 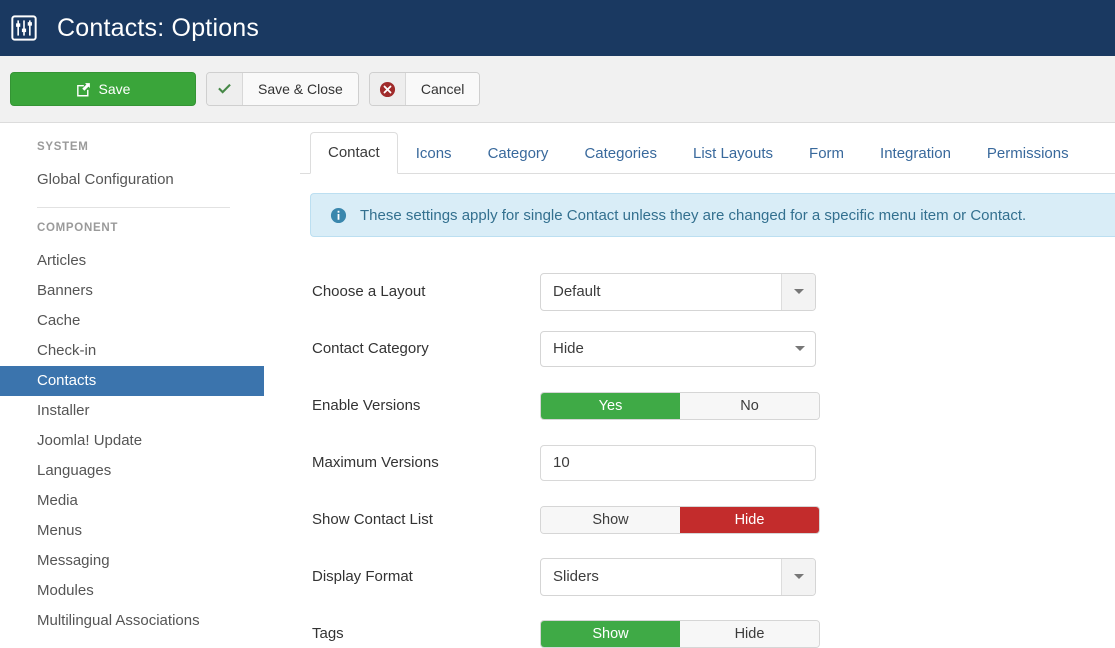 What do you see at coordinates (158, 27) in the screenshot?
I see `page-title: Contacts: Options` at bounding box center [158, 27].